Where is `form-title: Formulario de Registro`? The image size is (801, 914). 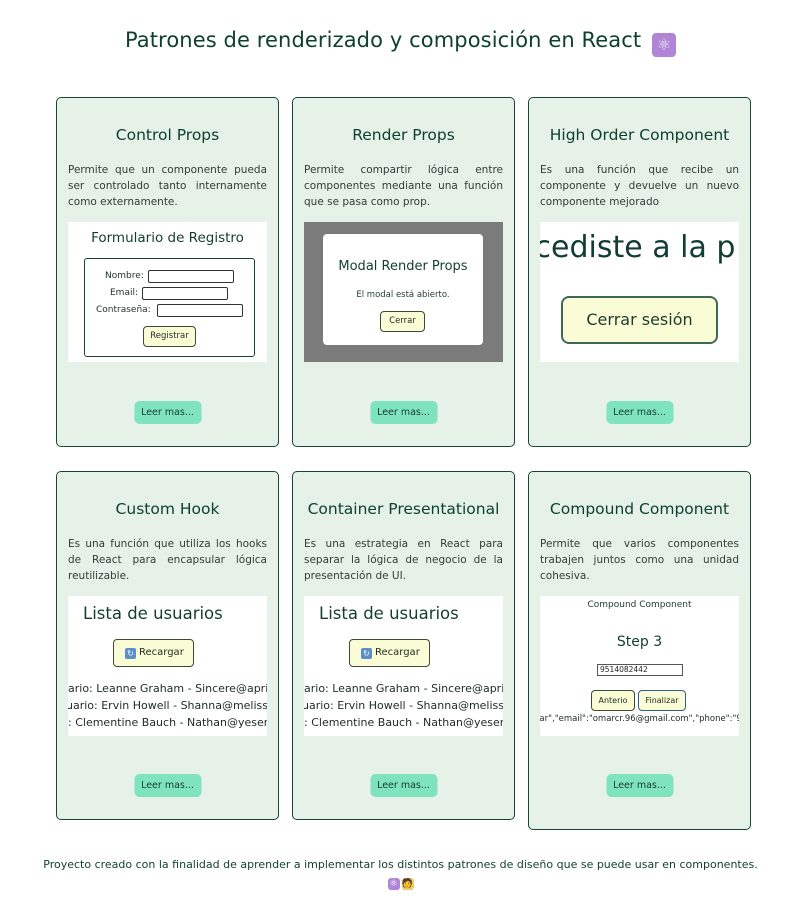
form-title: Formulario de Registro is located at coordinates (167, 238).